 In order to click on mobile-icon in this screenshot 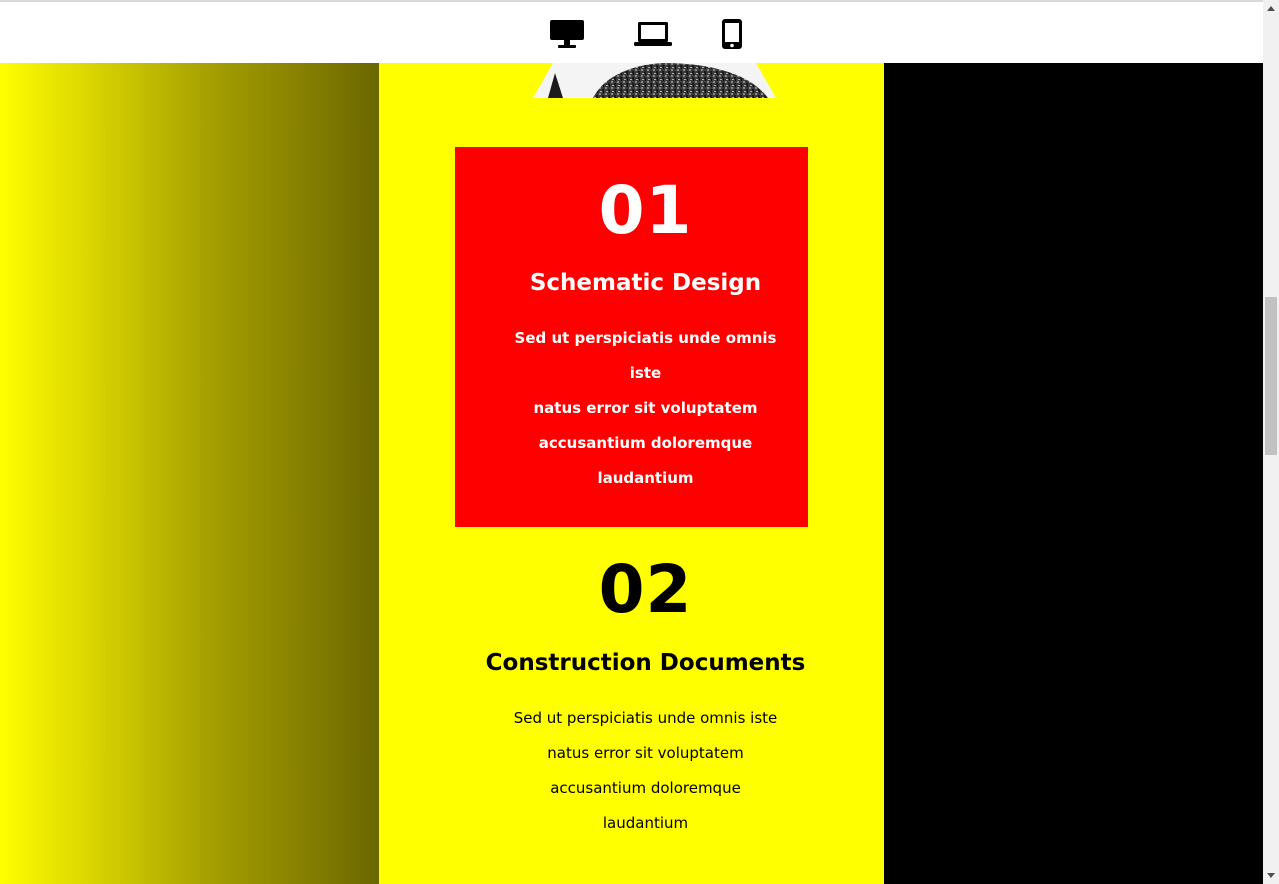, I will do `click(732, 34)`.